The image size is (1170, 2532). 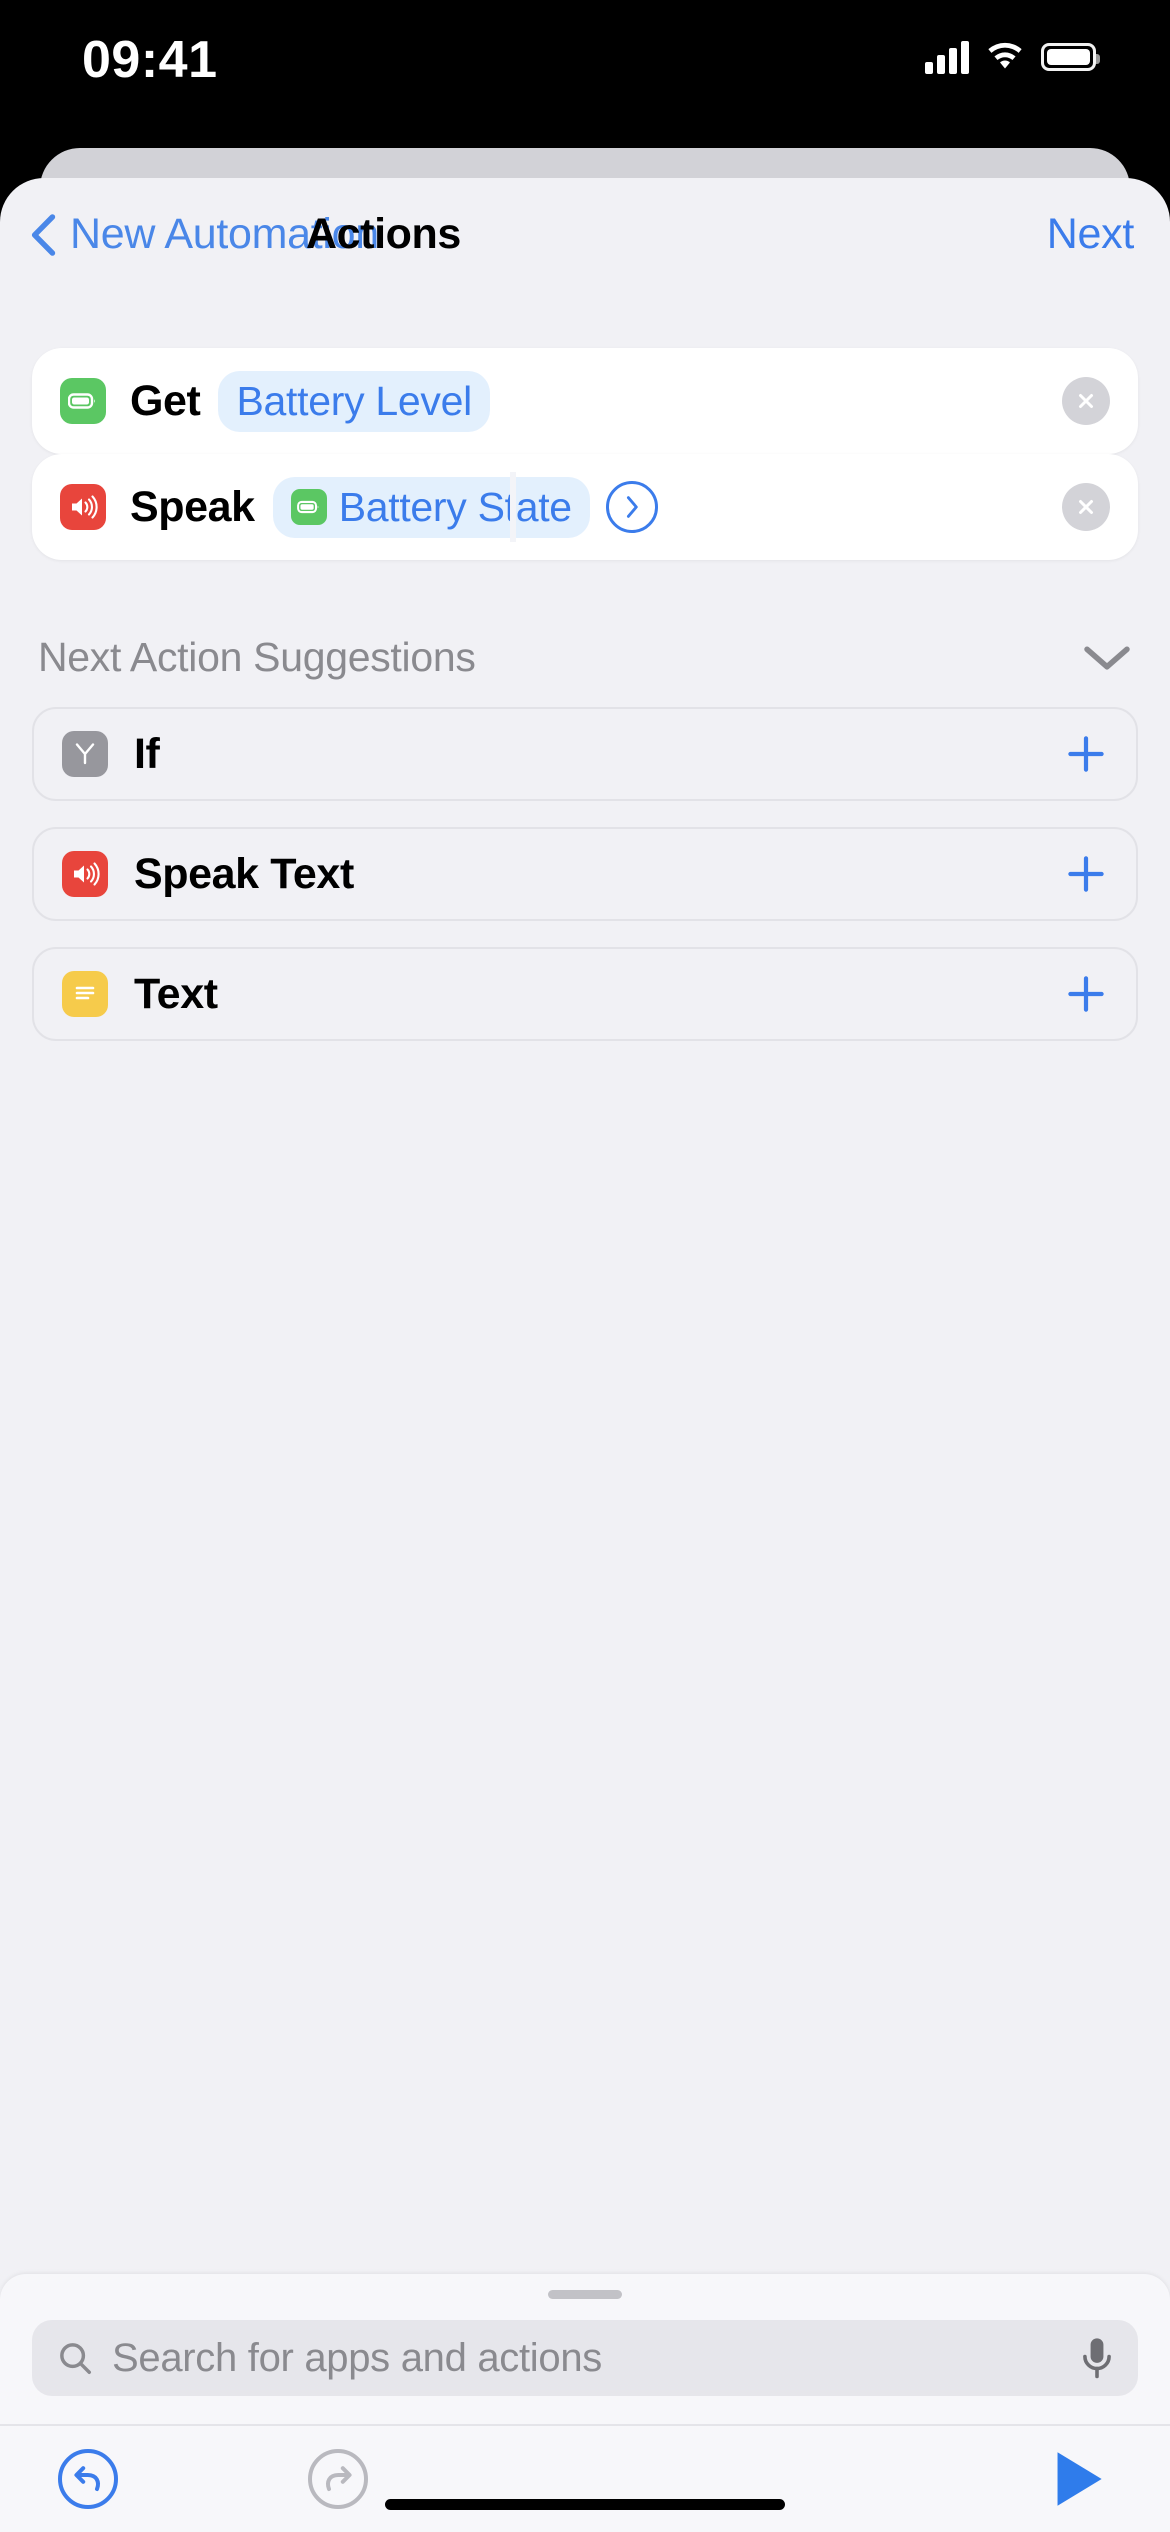 I want to click on page-title: Actions, so click(x=383, y=234).